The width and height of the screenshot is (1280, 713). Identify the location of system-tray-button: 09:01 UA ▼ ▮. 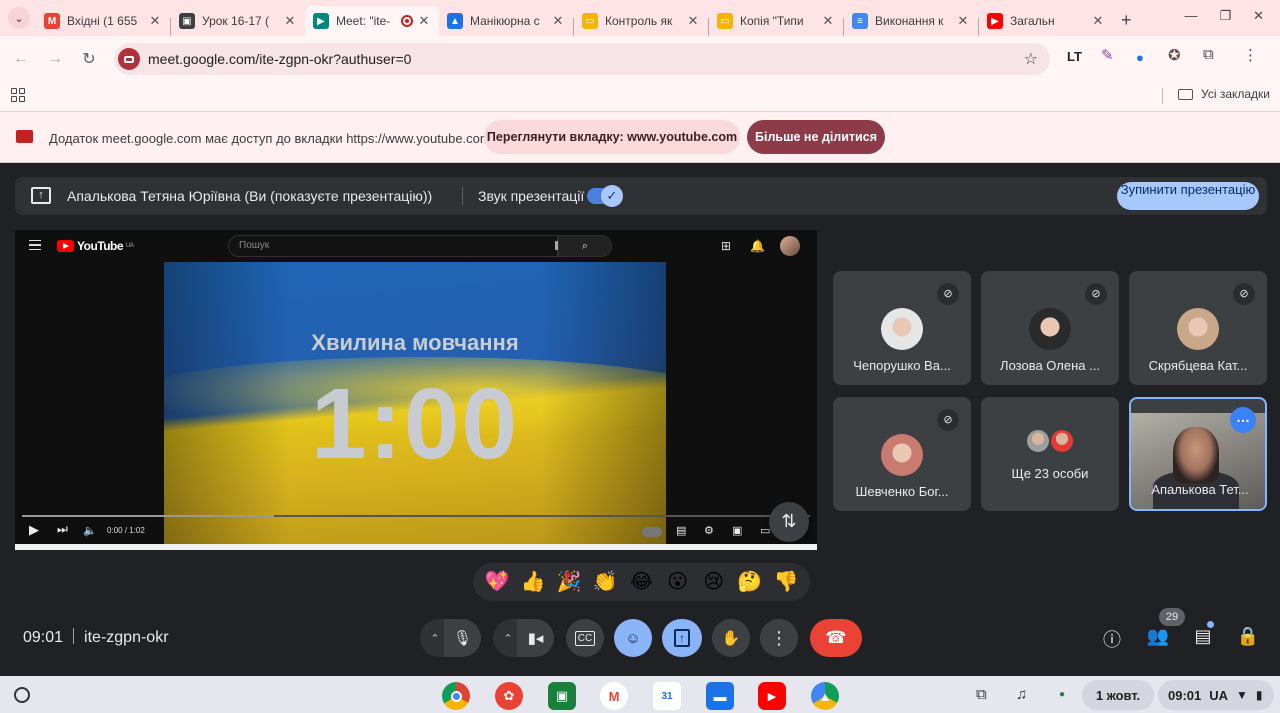
(1216, 695).